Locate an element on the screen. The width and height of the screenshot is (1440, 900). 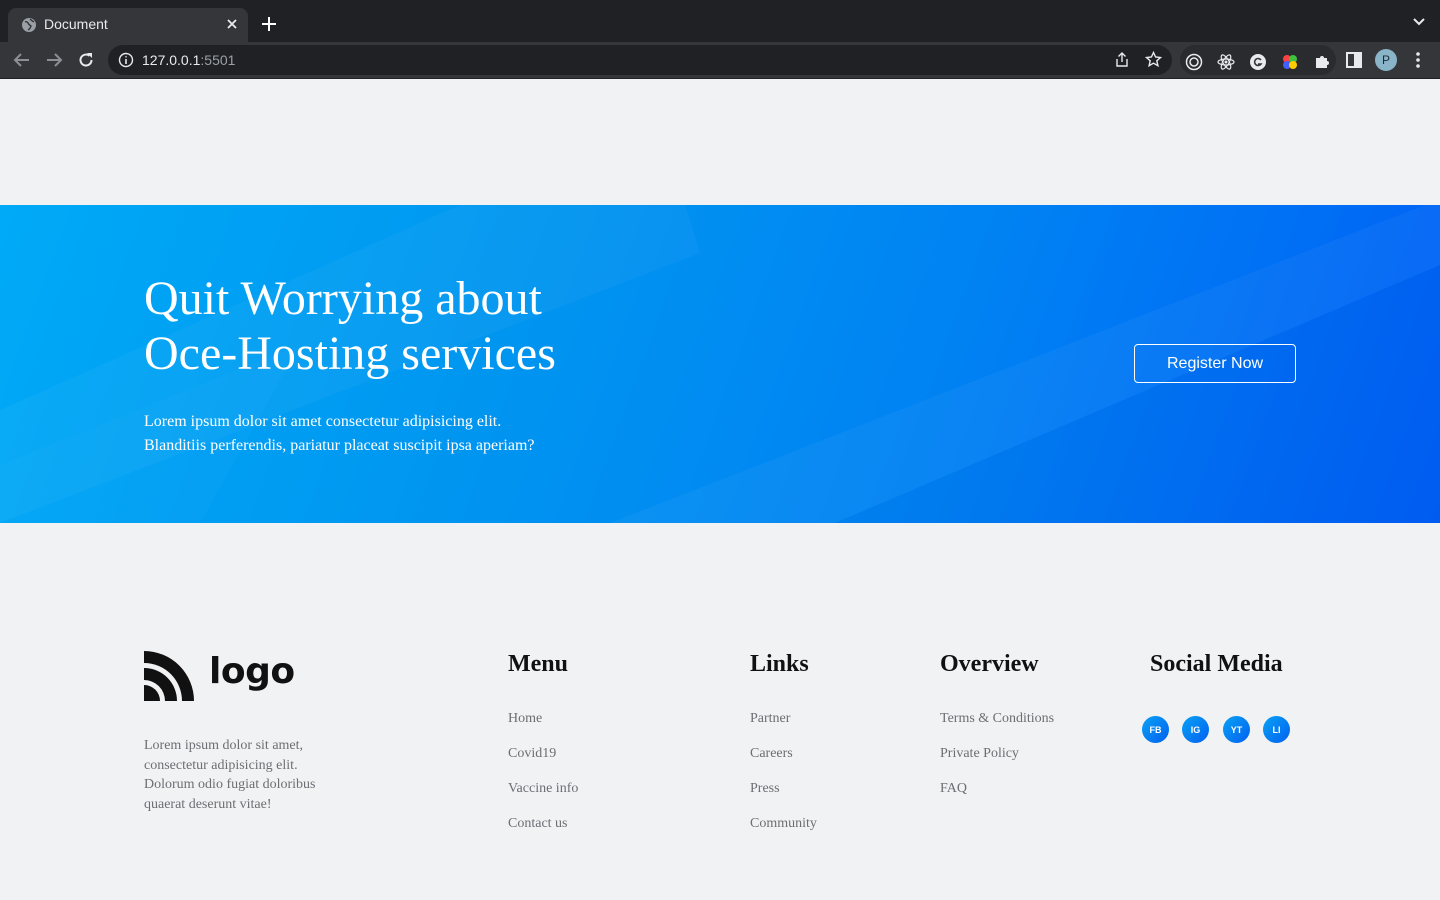
grammar-extension-icon is located at coordinates (1258, 62).